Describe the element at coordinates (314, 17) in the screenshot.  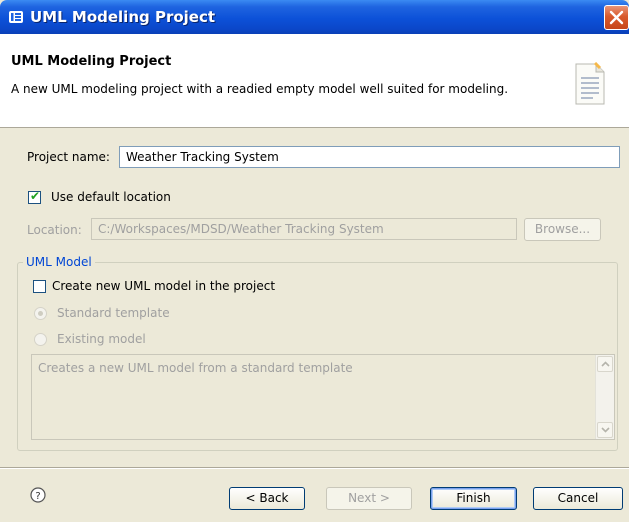
I see `title-bar: UML Modeling Project` at that location.